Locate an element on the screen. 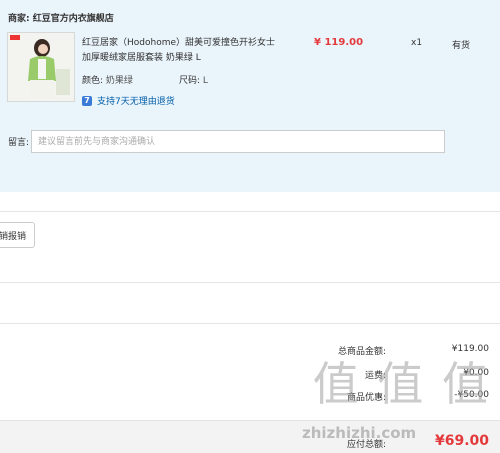 This screenshot has width=500, height=453. size-value: L is located at coordinates (205, 81).